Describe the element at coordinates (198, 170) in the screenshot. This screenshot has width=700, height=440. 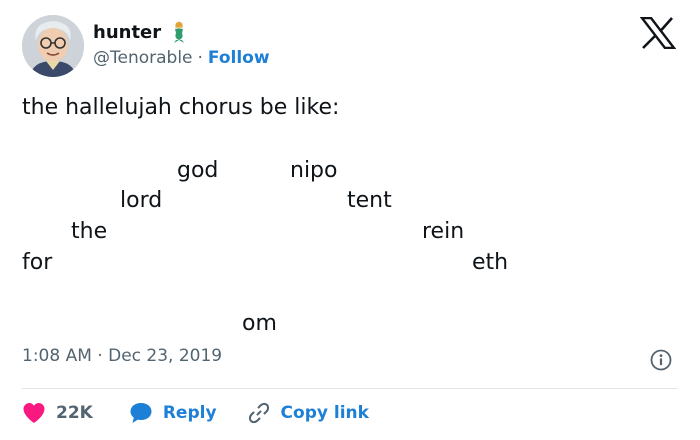
I see `tweet-word-god: god` at that location.